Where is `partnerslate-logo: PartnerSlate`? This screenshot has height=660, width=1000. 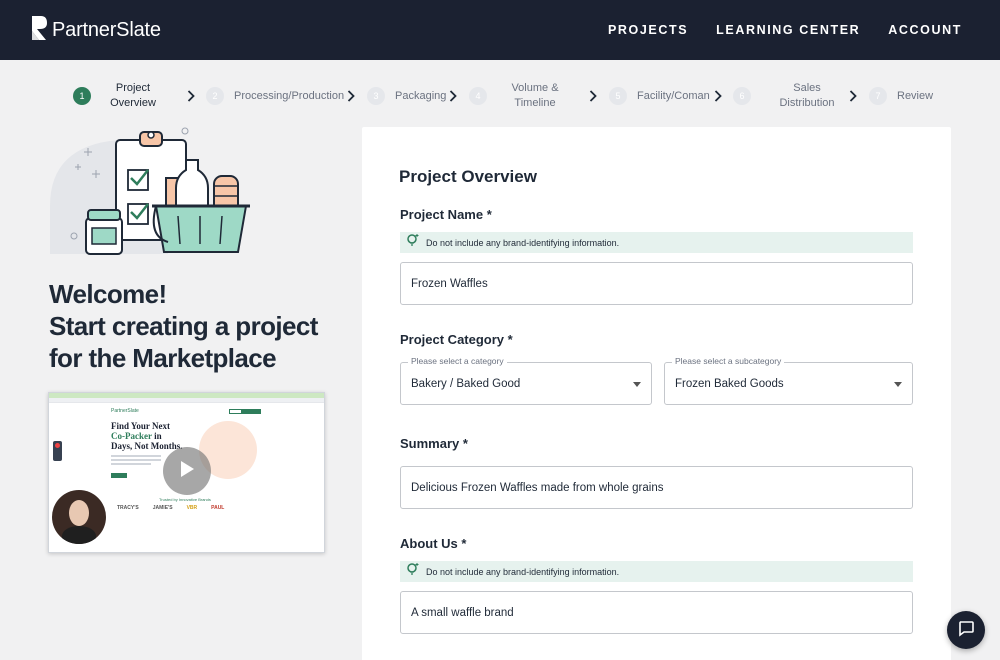
partnerslate-logo: PartnerSlate is located at coordinates (95, 30).